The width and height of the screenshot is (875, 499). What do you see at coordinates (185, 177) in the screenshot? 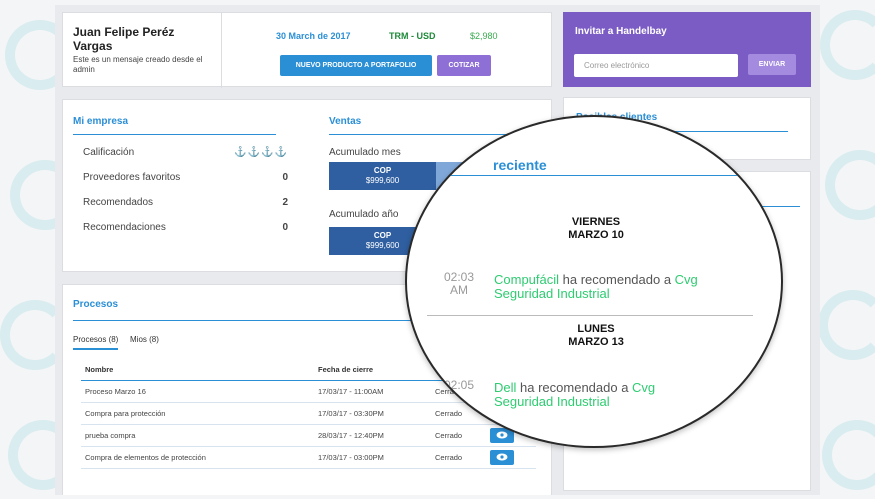
I see `favorites-row: Proveedores favoritos 0` at bounding box center [185, 177].